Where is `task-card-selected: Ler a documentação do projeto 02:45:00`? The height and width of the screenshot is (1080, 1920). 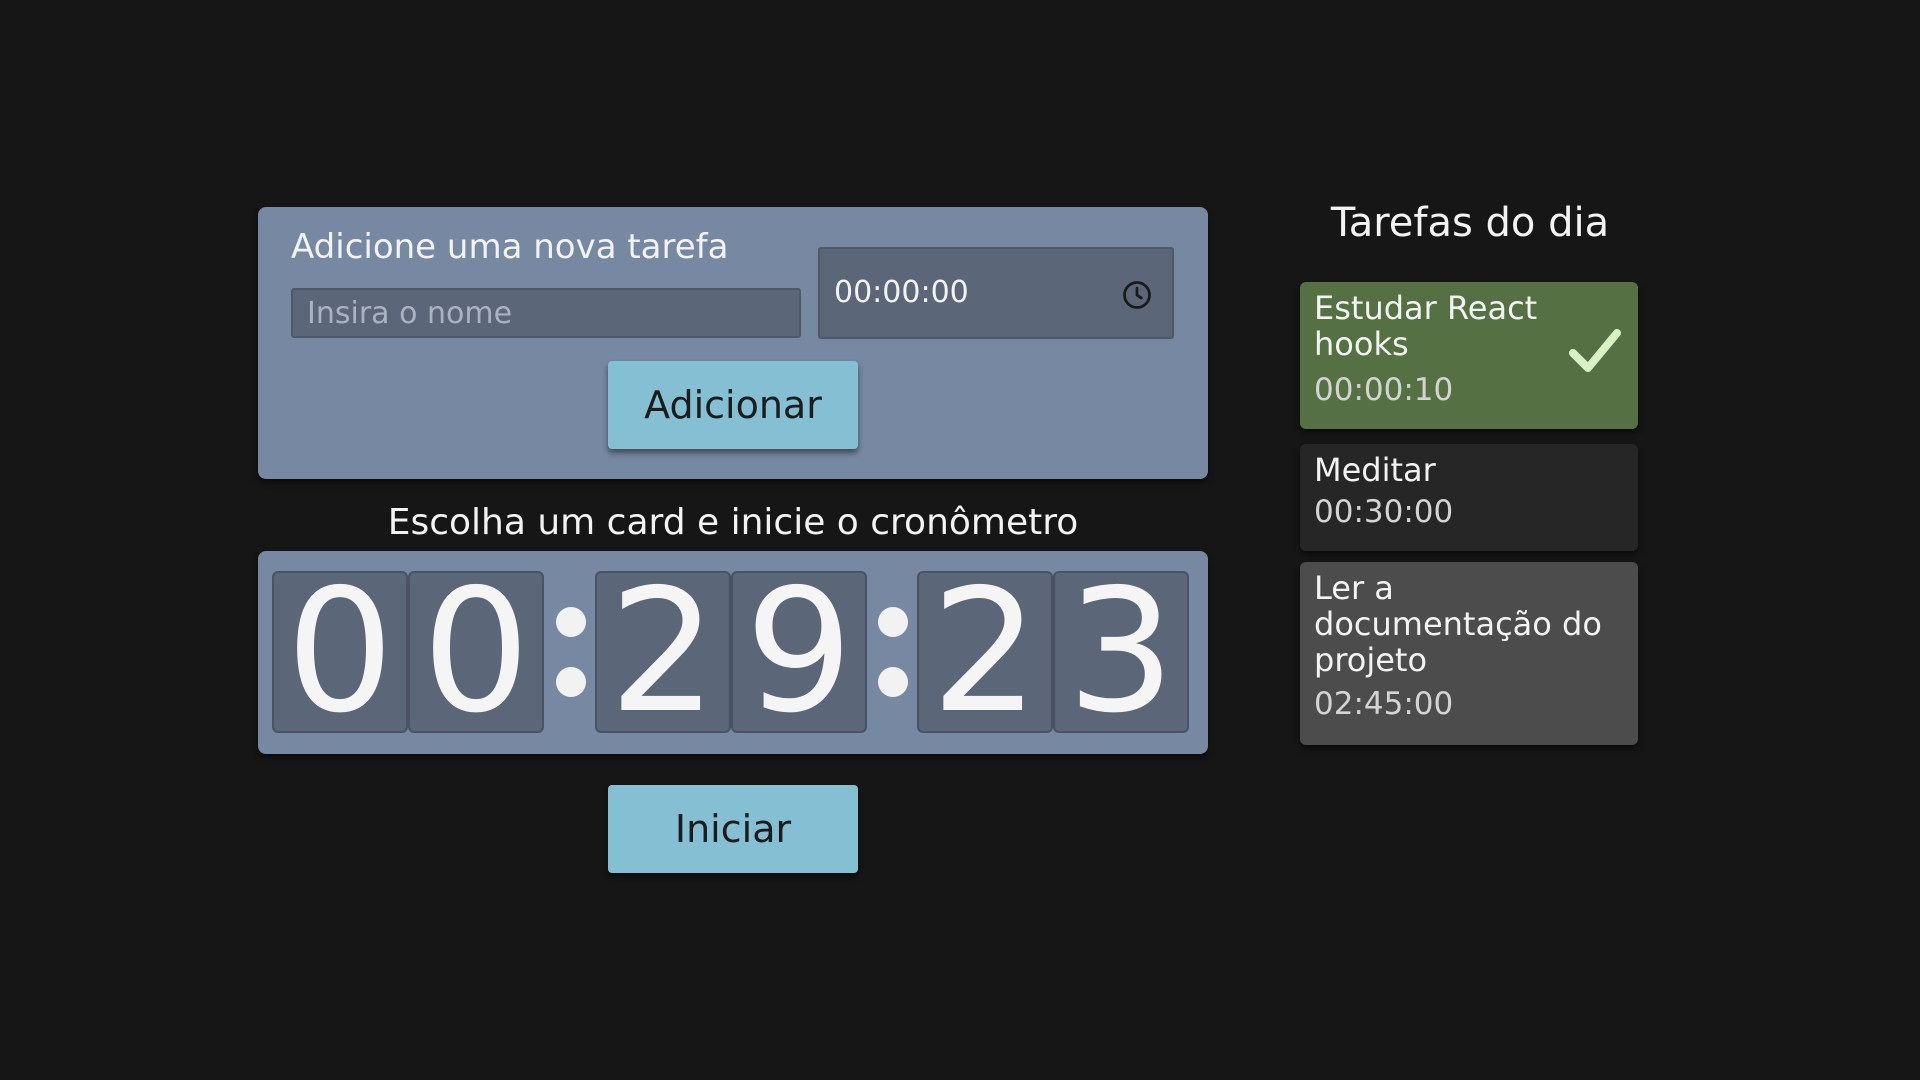 task-card-selected: Ler a documentação do projeto 02:45:00 is located at coordinates (1469, 653).